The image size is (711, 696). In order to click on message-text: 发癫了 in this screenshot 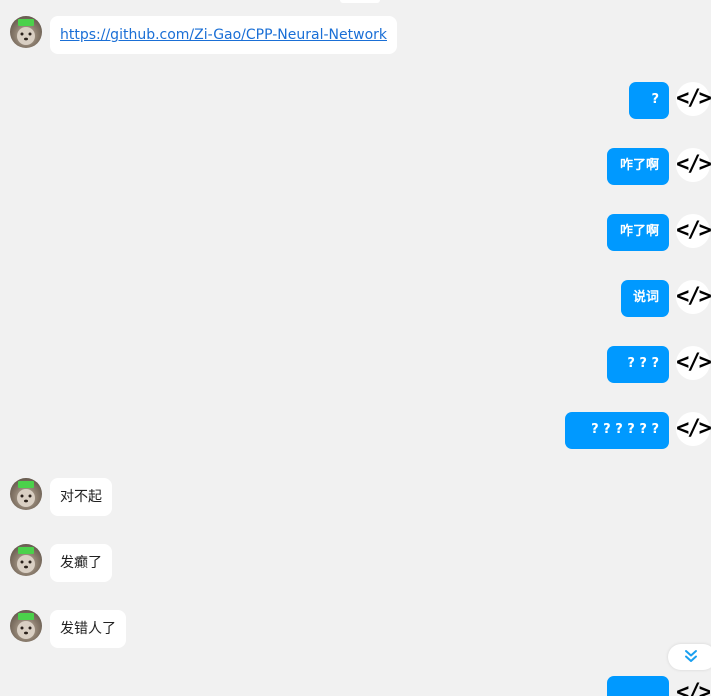, I will do `click(81, 563)`.